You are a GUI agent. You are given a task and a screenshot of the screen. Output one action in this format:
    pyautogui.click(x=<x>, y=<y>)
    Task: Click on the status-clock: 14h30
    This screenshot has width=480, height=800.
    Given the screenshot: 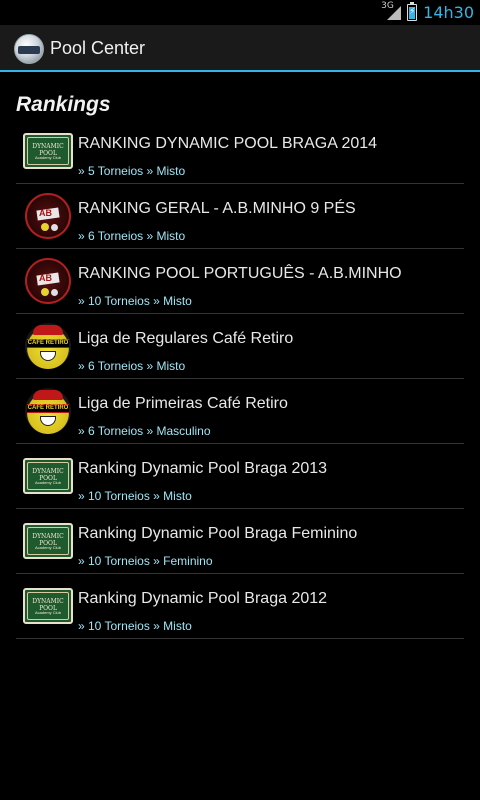 What is the action you would take?
    pyautogui.click(x=448, y=12)
    